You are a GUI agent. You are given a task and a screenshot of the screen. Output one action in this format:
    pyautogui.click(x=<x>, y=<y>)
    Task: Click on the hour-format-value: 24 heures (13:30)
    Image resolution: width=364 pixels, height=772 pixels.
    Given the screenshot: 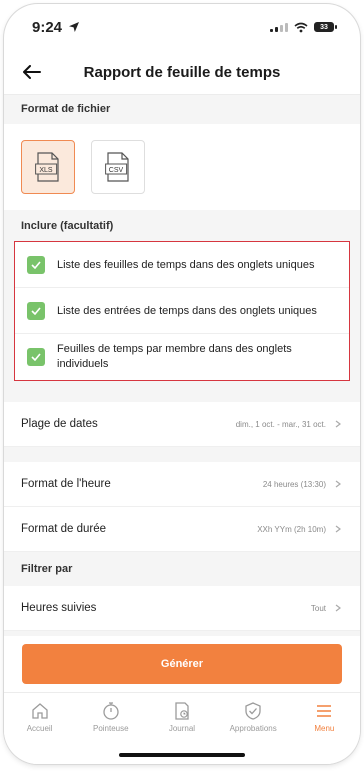 What is the action you would take?
    pyautogui.click(x=294, y=484)
    